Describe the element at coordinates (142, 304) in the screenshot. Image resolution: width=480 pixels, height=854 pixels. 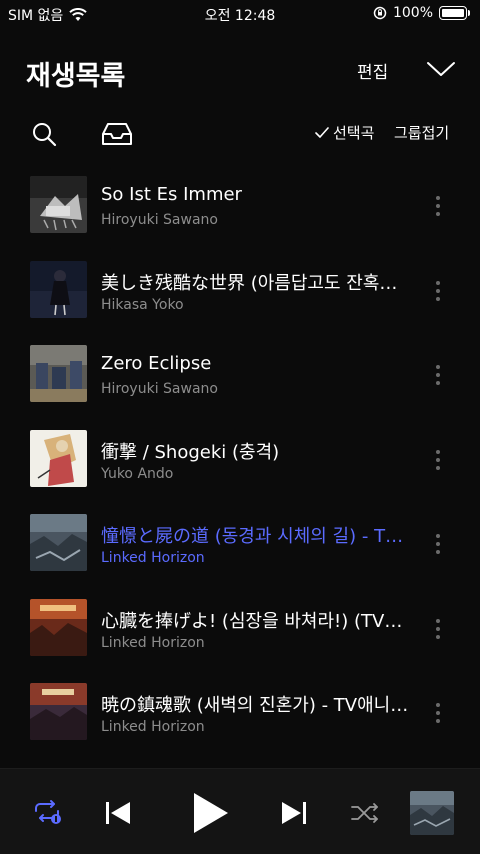
I see `track-artist: Hikasa Yoko` at that location.